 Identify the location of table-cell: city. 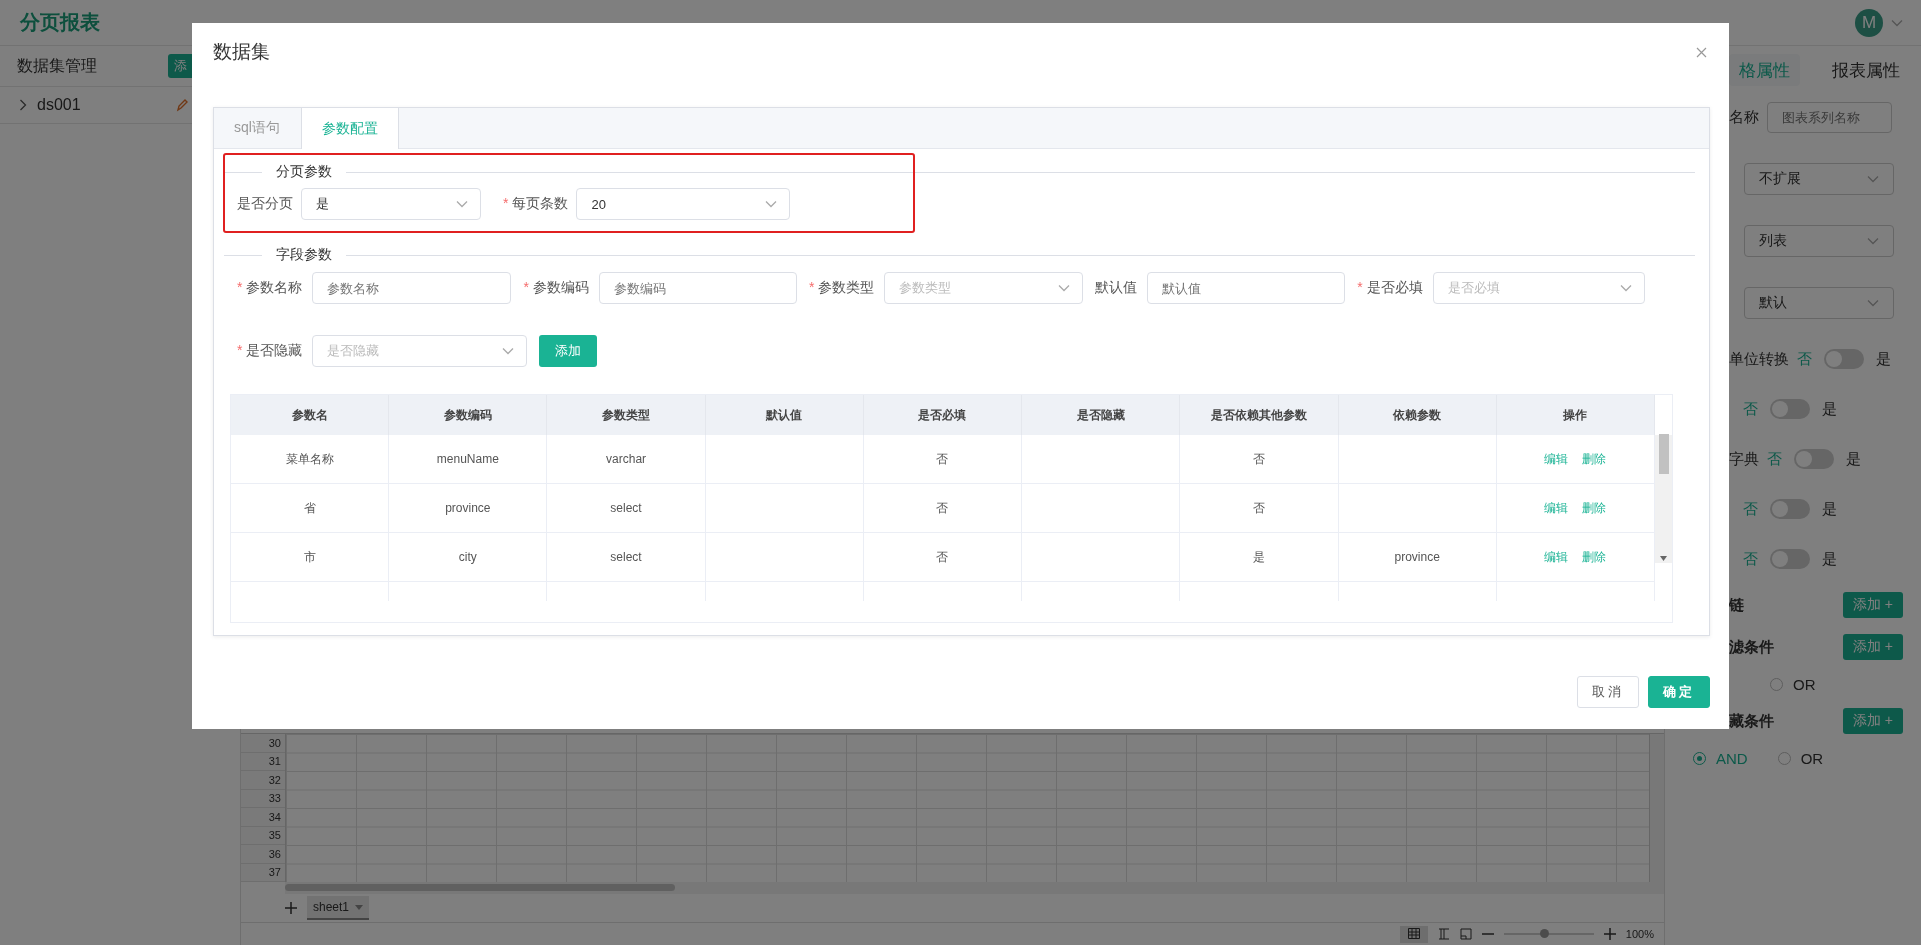
(468, 557).